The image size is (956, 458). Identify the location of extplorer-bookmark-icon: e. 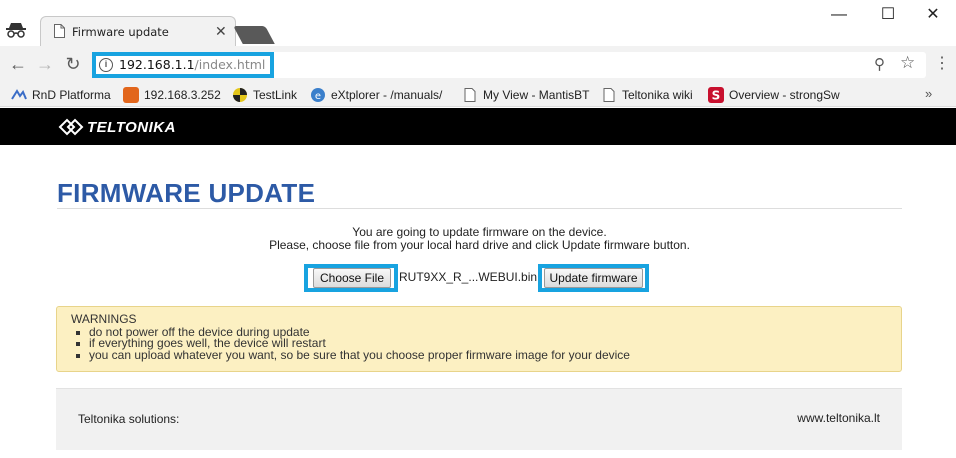
(318, 95).